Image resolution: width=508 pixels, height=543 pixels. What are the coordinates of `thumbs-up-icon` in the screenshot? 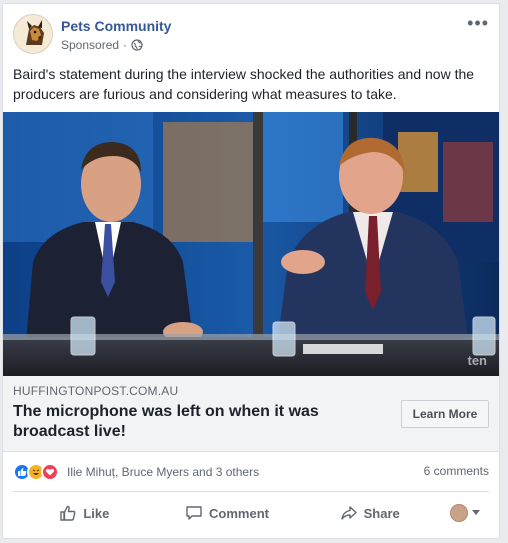 It's located at (68, 513).